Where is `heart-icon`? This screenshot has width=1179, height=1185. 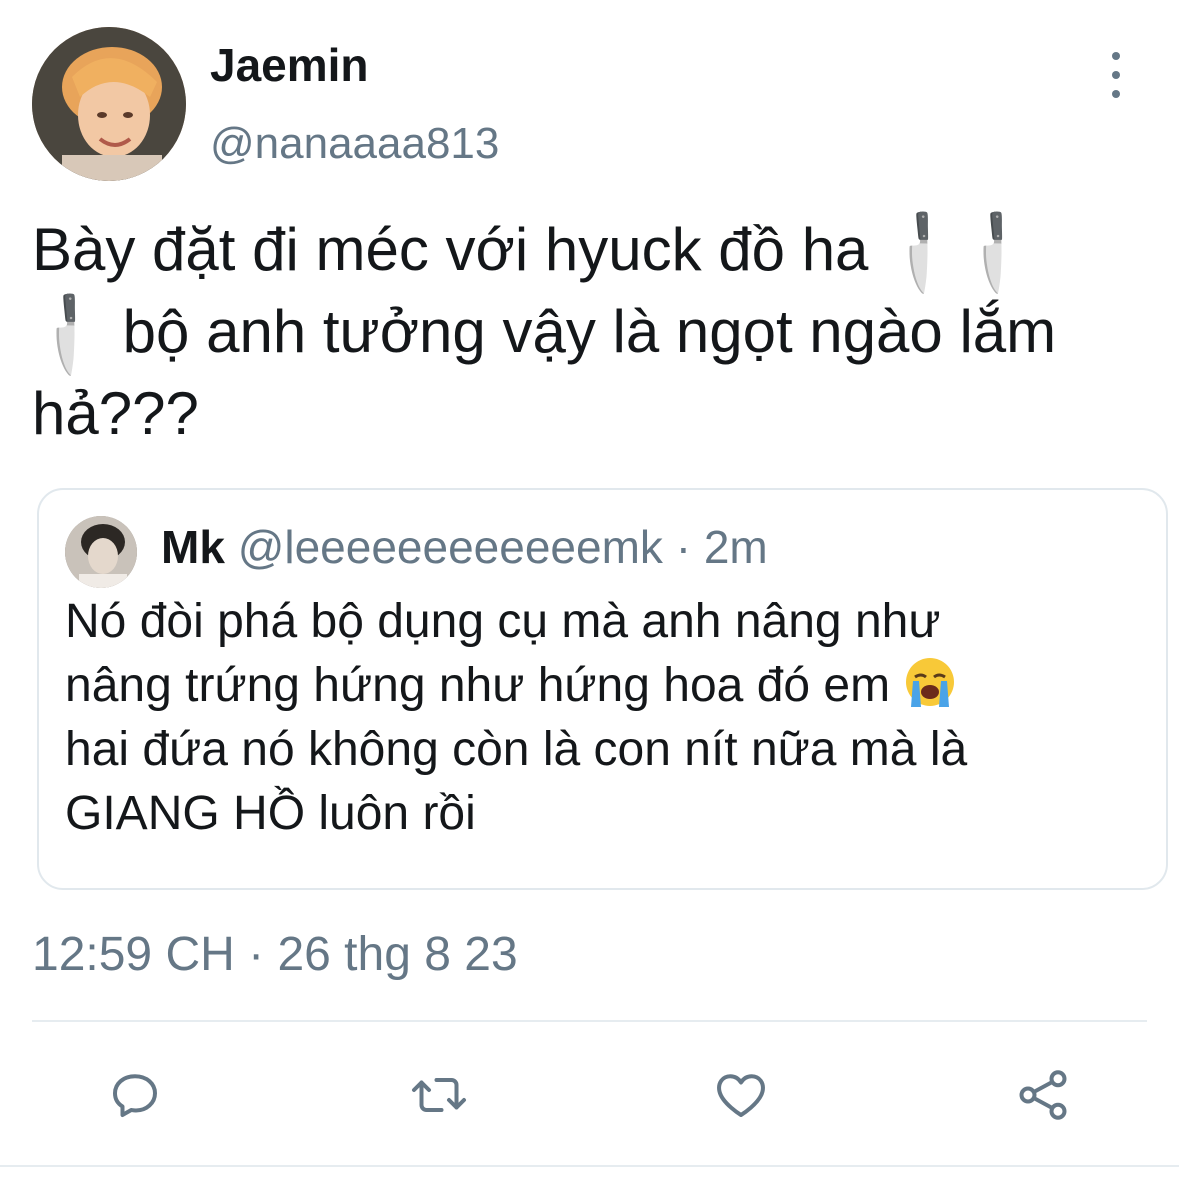 heart-icon is located at coordinates (741, 1095).